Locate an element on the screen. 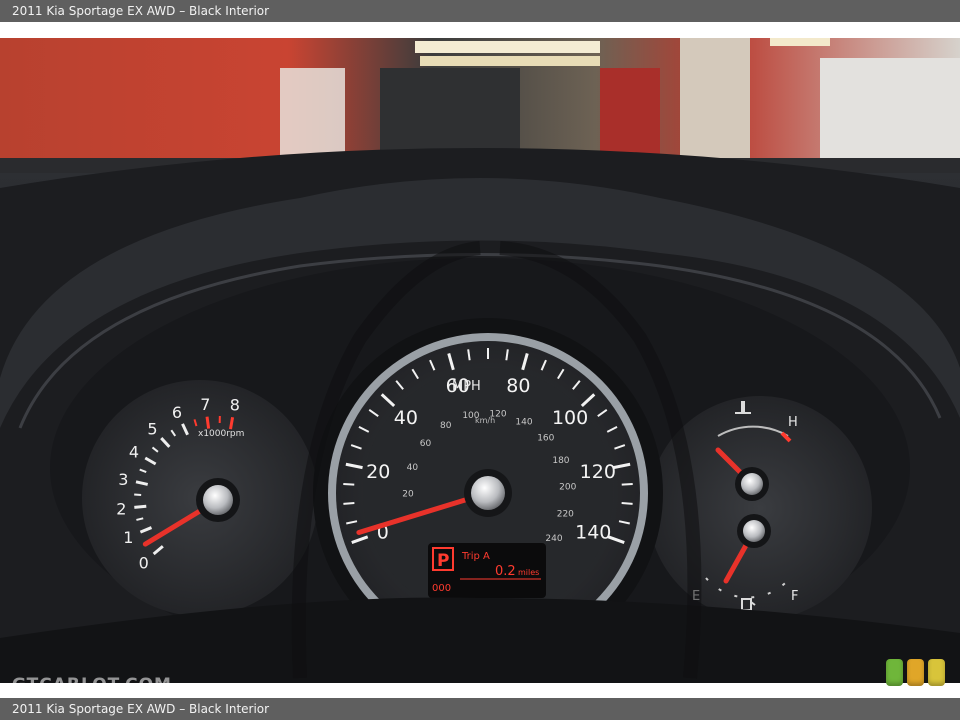  kmh-unit-label: km/h is located at coordinates (485, 420).